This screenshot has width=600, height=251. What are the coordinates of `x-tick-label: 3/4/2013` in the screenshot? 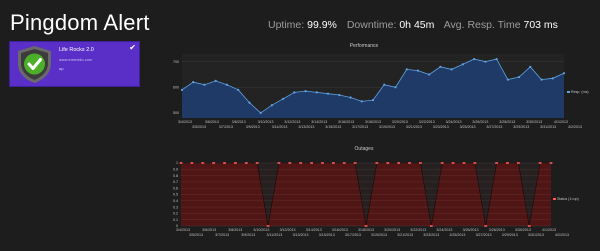 It's located at (185, 122).